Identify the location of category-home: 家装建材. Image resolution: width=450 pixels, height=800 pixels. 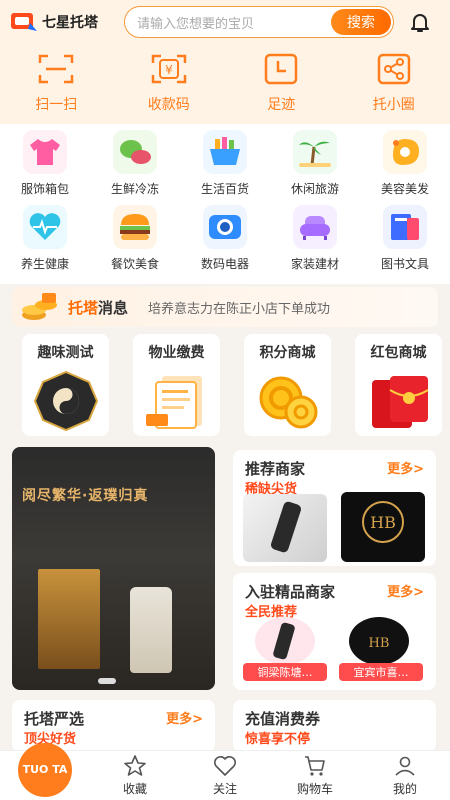
(315, 242).